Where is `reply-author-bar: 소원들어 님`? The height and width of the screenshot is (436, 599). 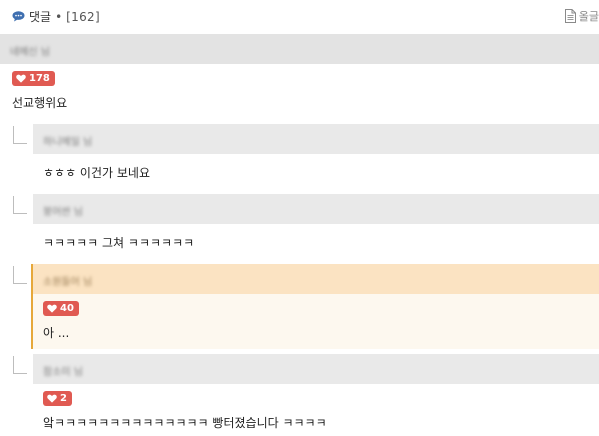 reply-author-bar: 소원들어 님 is located at coordinates (316, 279).